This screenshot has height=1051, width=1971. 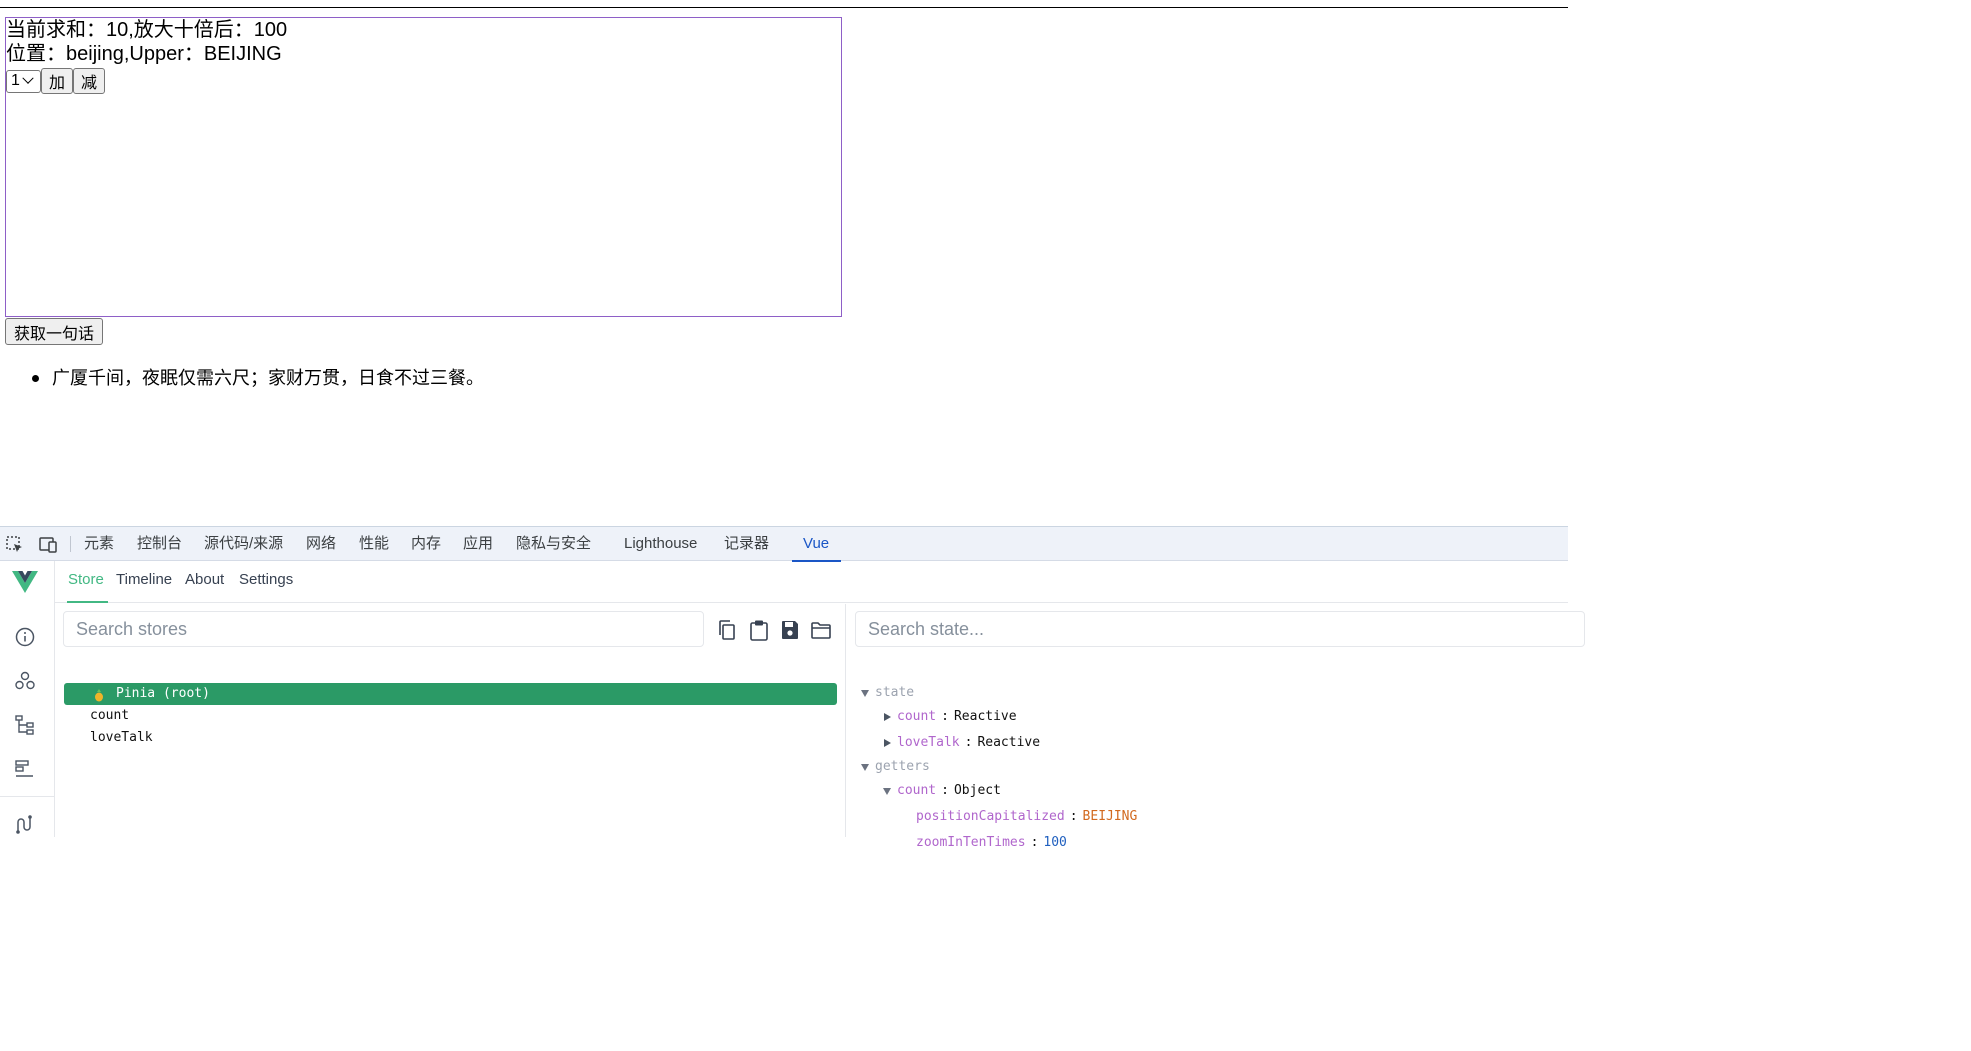 I want to click on tab-recorder: 记录器, so click(x=746, y=544).